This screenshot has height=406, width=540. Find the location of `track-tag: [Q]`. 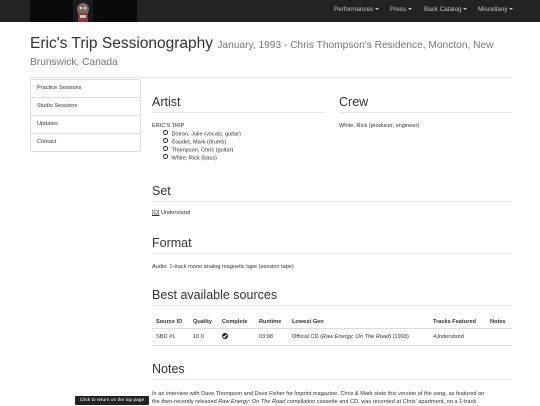

track-tag: [Q] is located at coordinates (155, 213).